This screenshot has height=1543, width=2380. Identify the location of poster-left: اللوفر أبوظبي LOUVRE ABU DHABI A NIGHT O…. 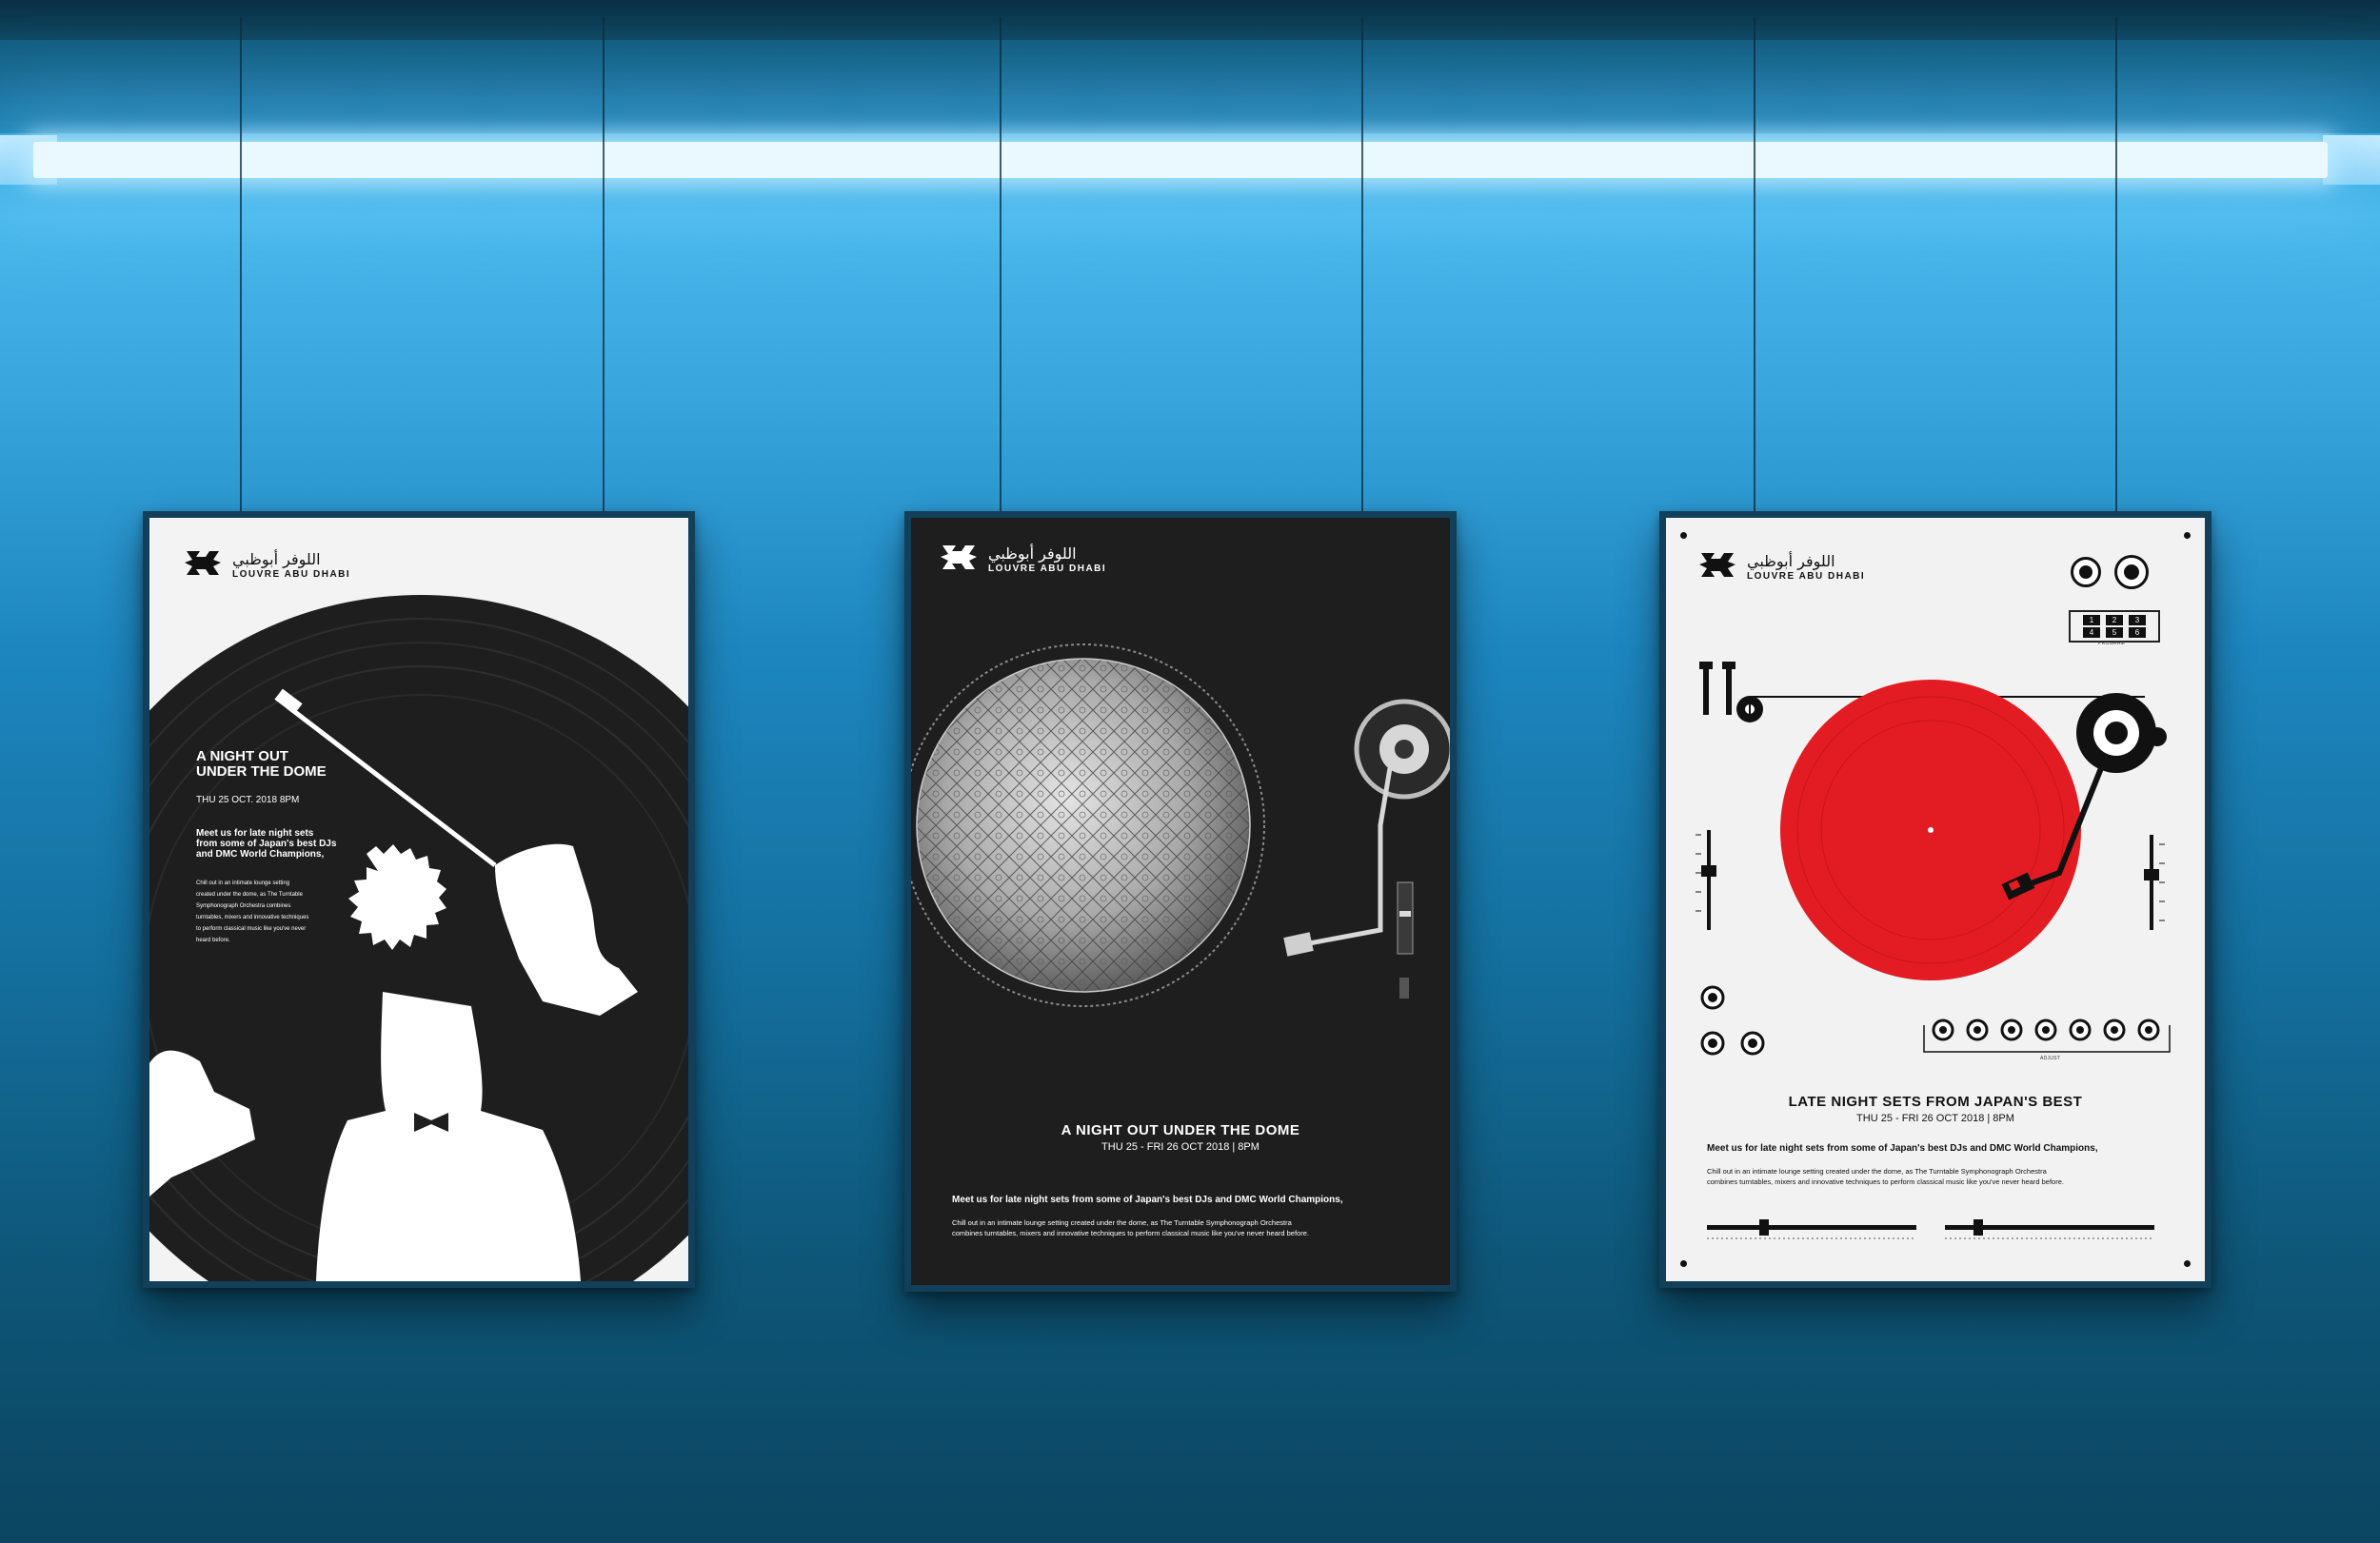
(419, 899).